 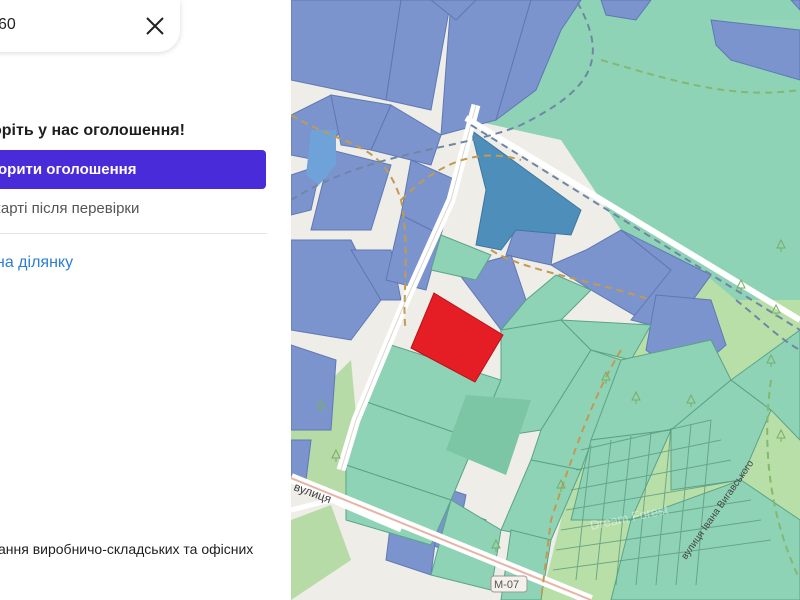 I want to click on built-parcel, so click(x=314, y=387).